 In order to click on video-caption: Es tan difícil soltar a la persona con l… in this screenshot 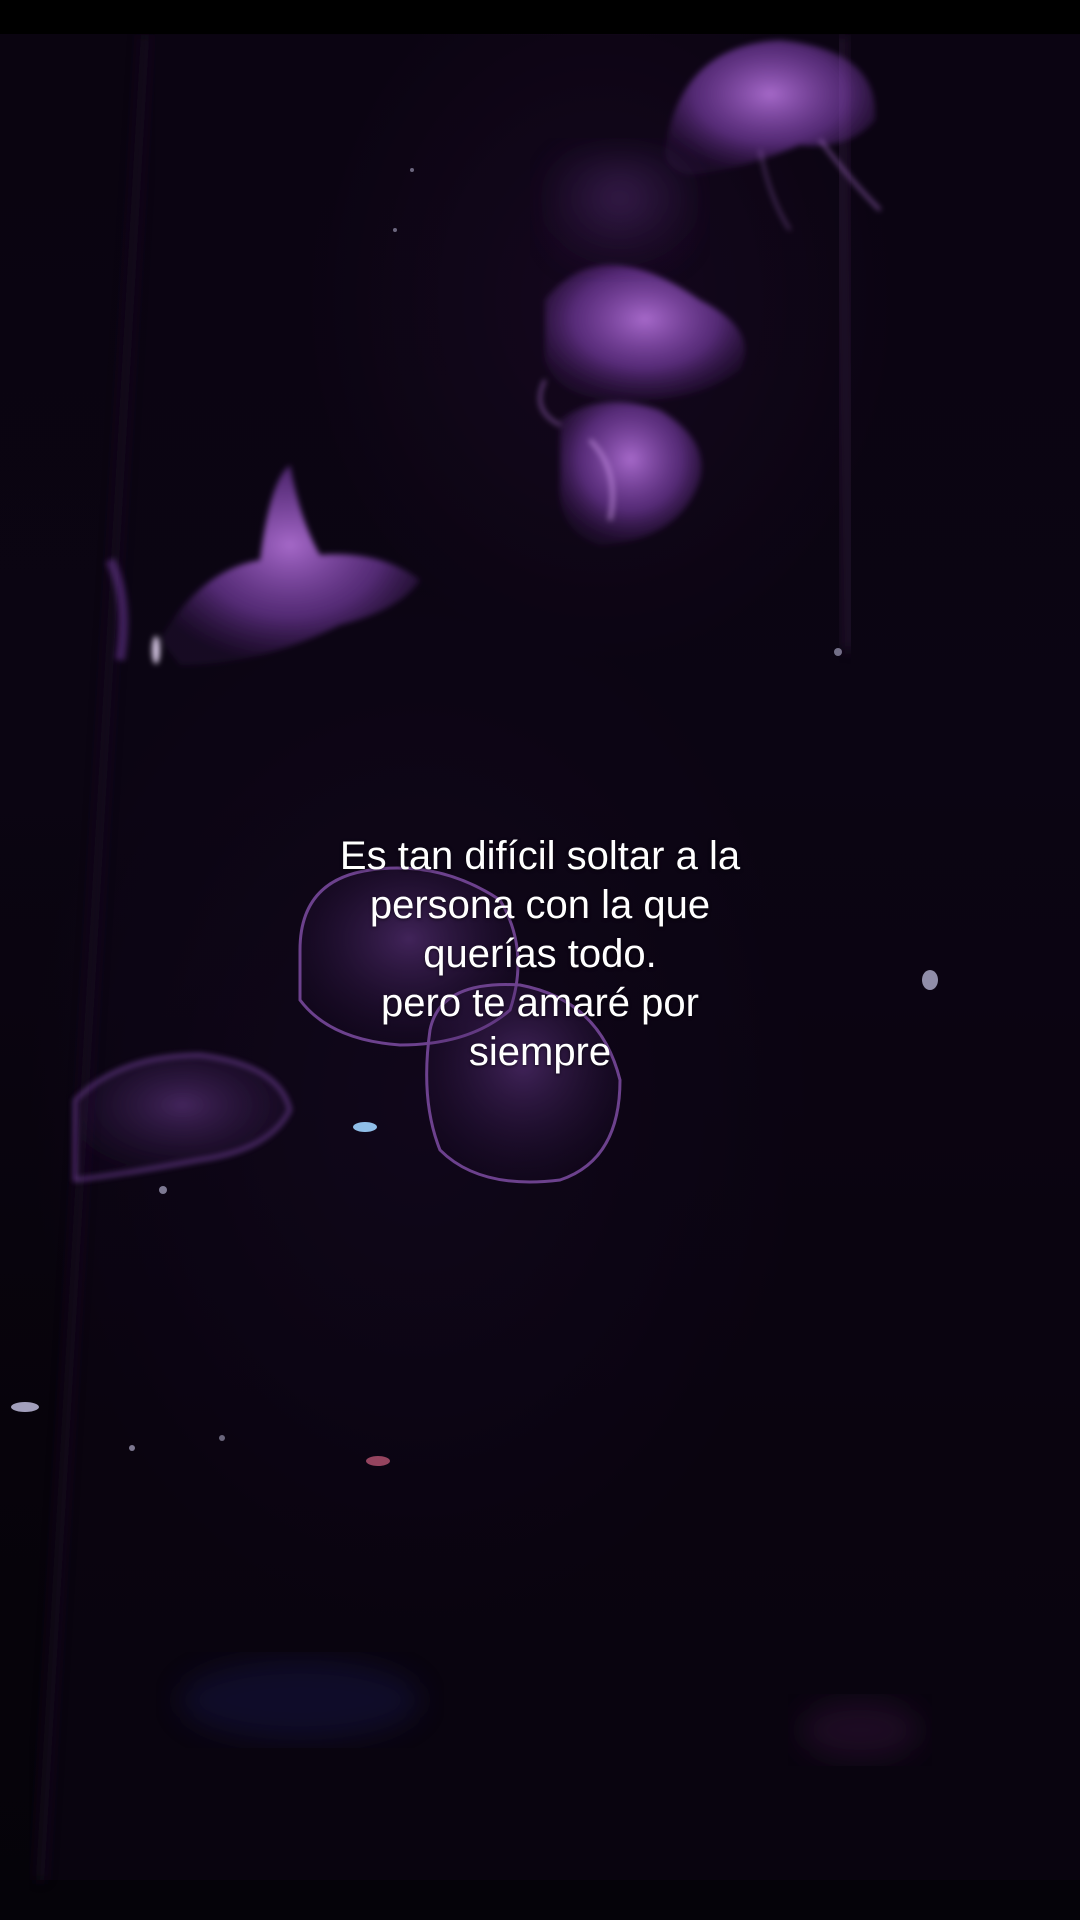, I will do `click(540, 954)`.